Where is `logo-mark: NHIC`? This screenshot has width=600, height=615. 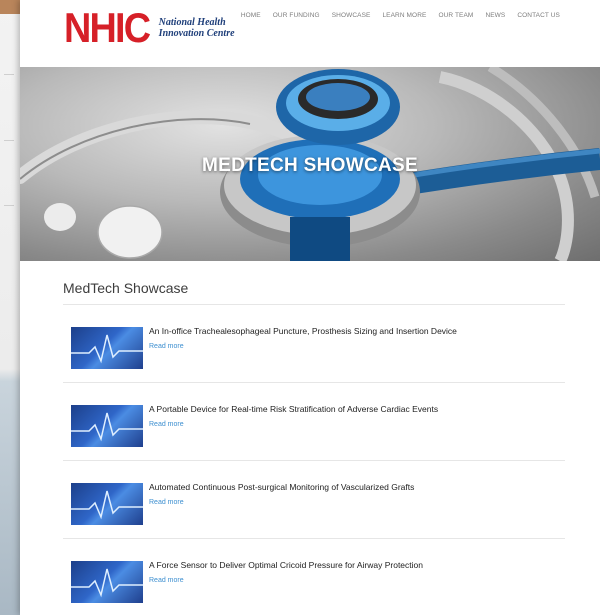 logo-mark: NHIC is located at coordinates (107, 27).